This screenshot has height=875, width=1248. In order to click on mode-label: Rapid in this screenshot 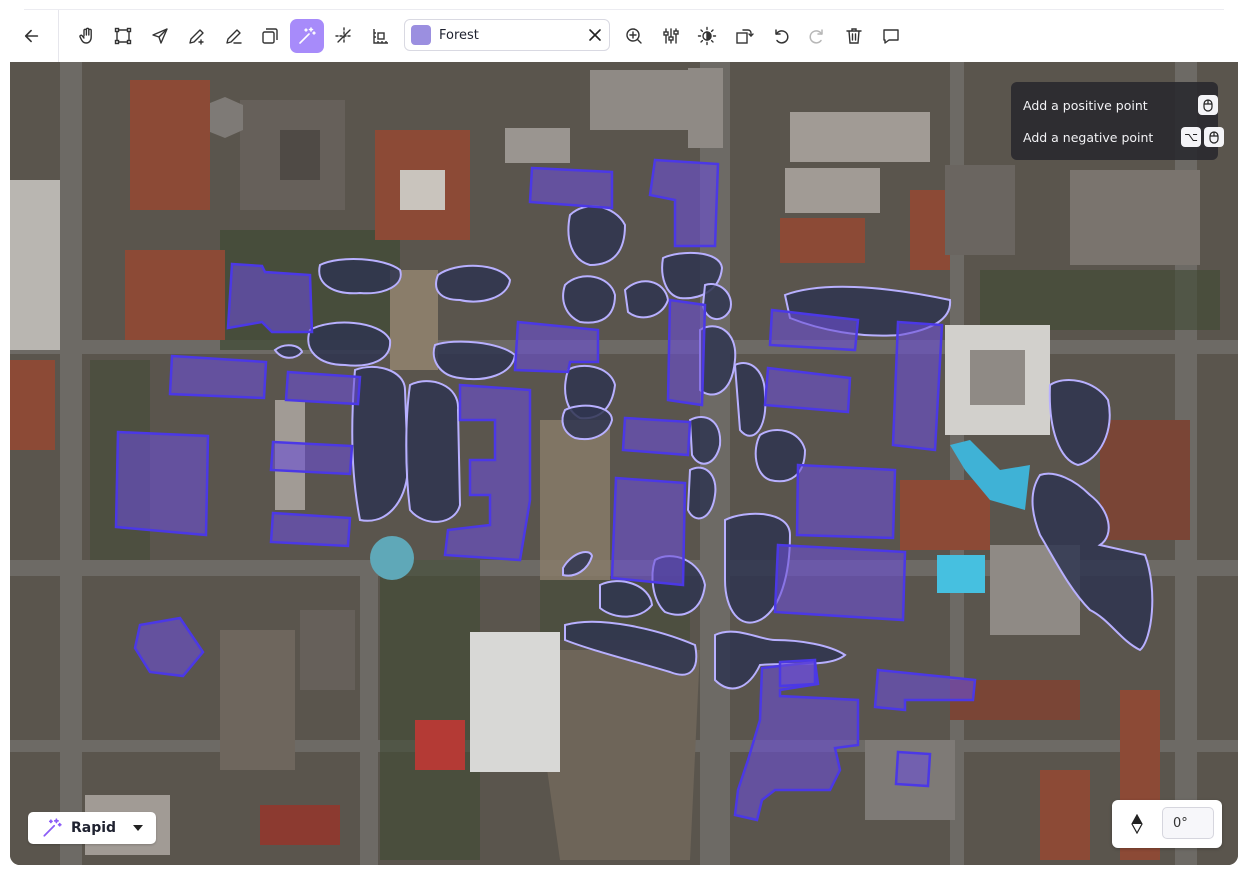, I will do `click(94, 828)`.